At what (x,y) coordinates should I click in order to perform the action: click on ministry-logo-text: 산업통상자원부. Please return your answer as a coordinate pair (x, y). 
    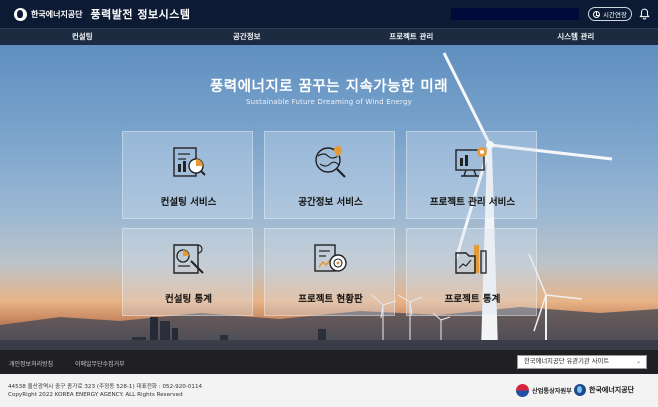
    Looking at the image, I should click on (552, 391).